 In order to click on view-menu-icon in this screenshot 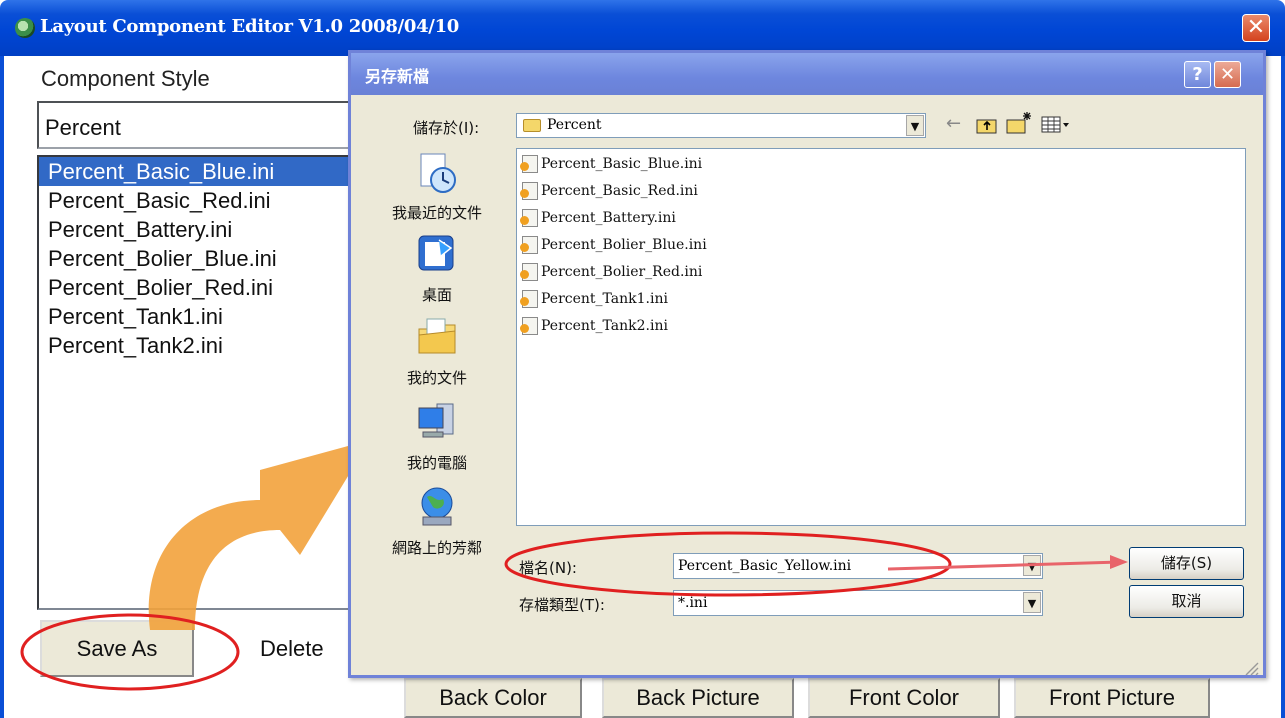, I will do `click(1056, 125)`.